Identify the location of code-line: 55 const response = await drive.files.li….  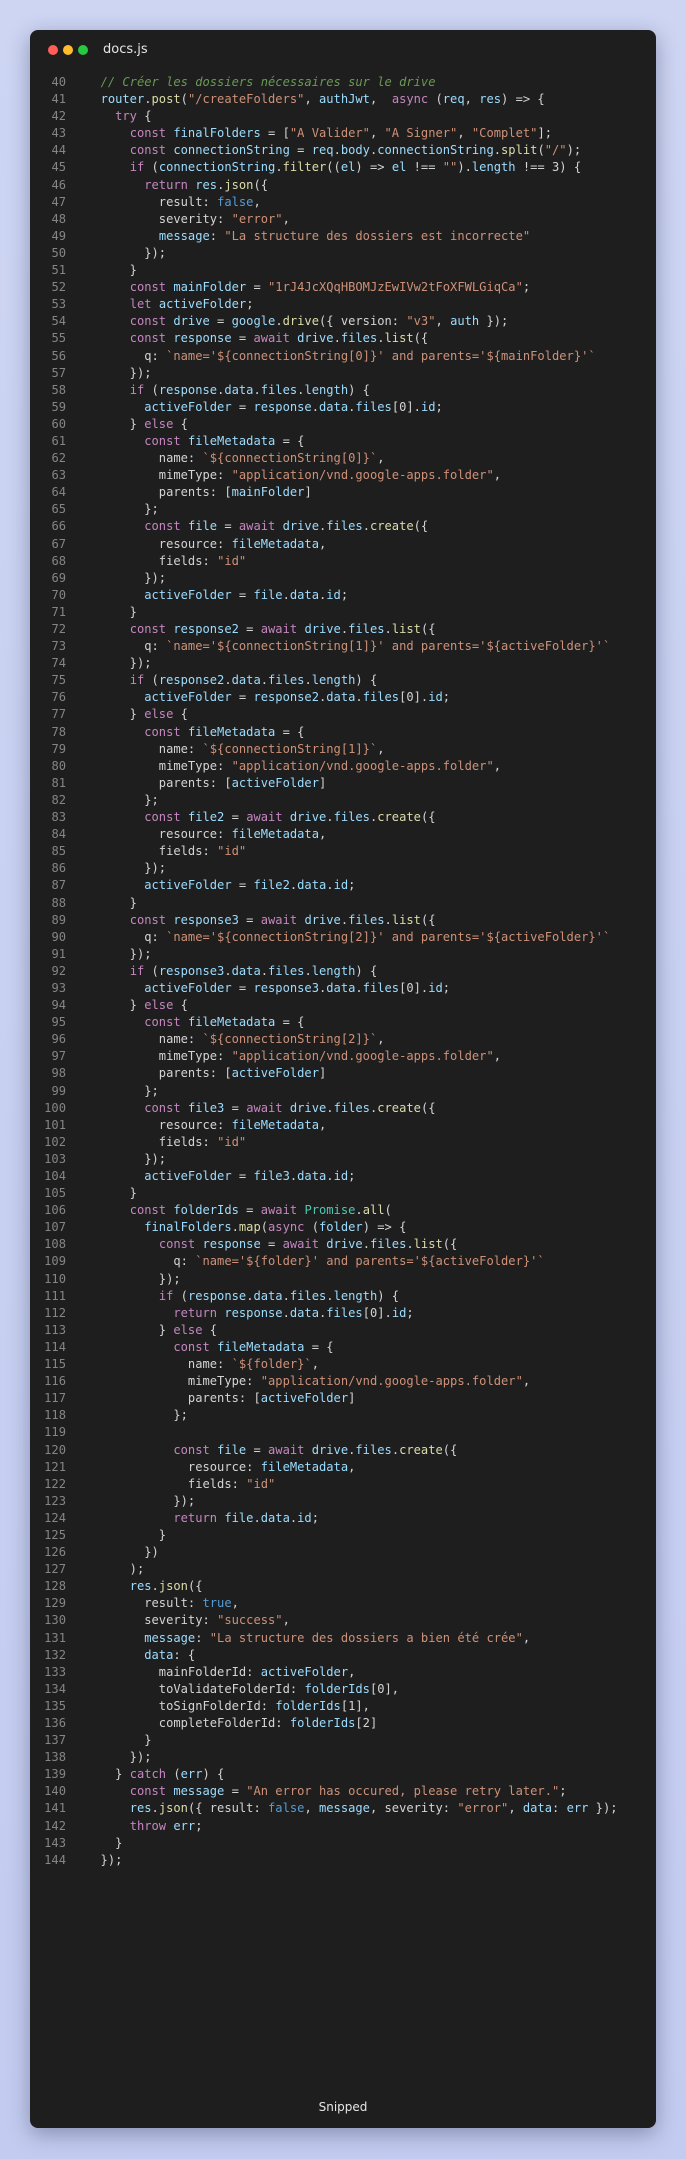
(343, 338).